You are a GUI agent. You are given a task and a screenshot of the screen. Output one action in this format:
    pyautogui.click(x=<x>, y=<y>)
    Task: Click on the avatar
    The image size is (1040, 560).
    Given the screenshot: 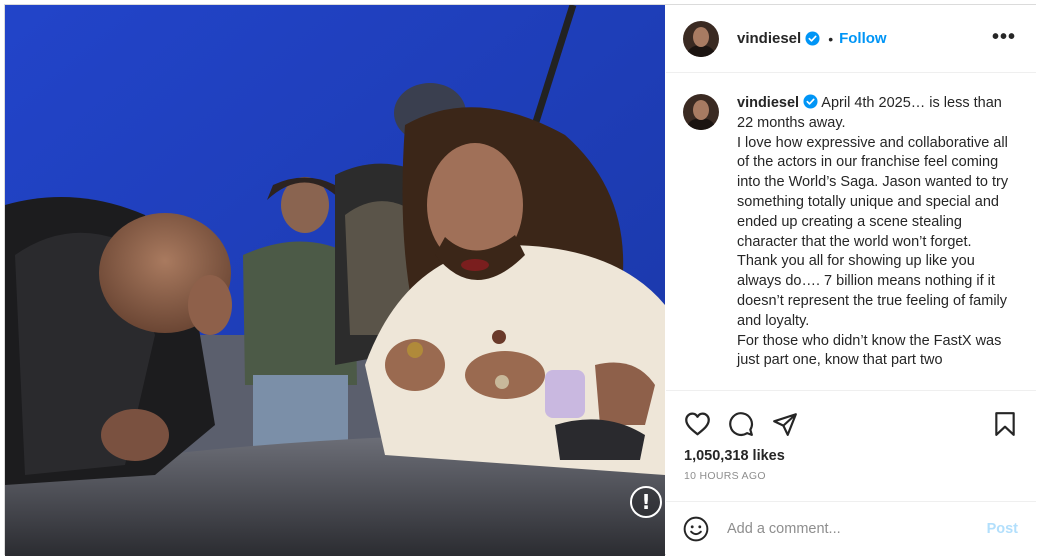 What is the action you would take?
    pyautogui.click(x=701, y=38)
    